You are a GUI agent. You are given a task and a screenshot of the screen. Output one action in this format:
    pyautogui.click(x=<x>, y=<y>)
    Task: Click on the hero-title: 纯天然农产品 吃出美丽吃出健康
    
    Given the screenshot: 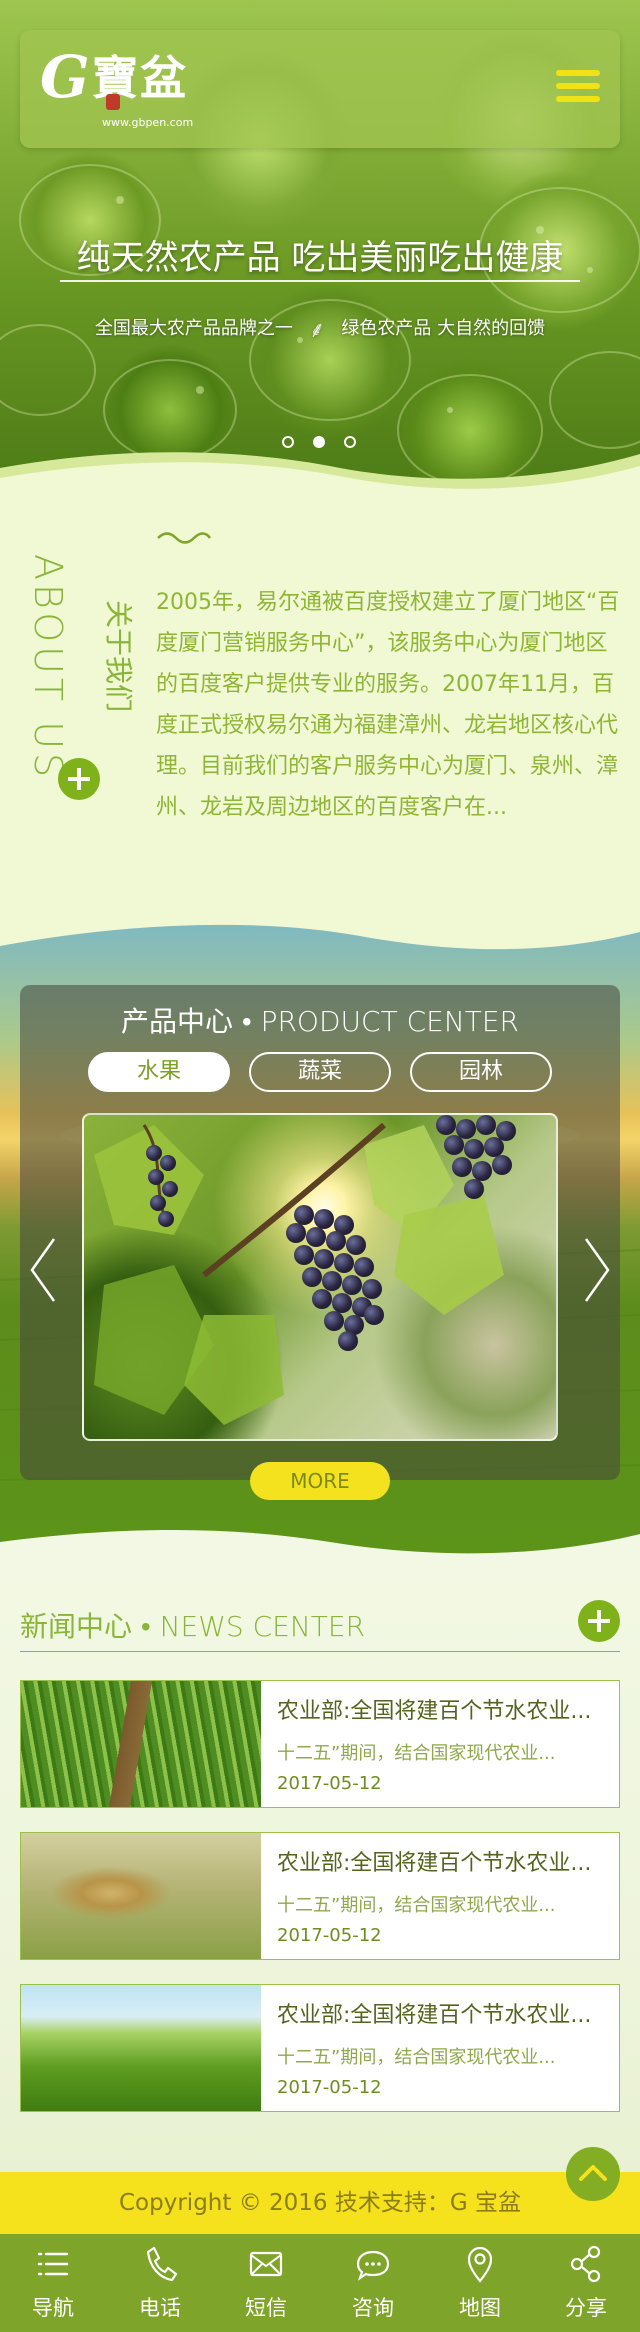 What is the action you would take?
    pyautogui.click(x=320, y=258)
    